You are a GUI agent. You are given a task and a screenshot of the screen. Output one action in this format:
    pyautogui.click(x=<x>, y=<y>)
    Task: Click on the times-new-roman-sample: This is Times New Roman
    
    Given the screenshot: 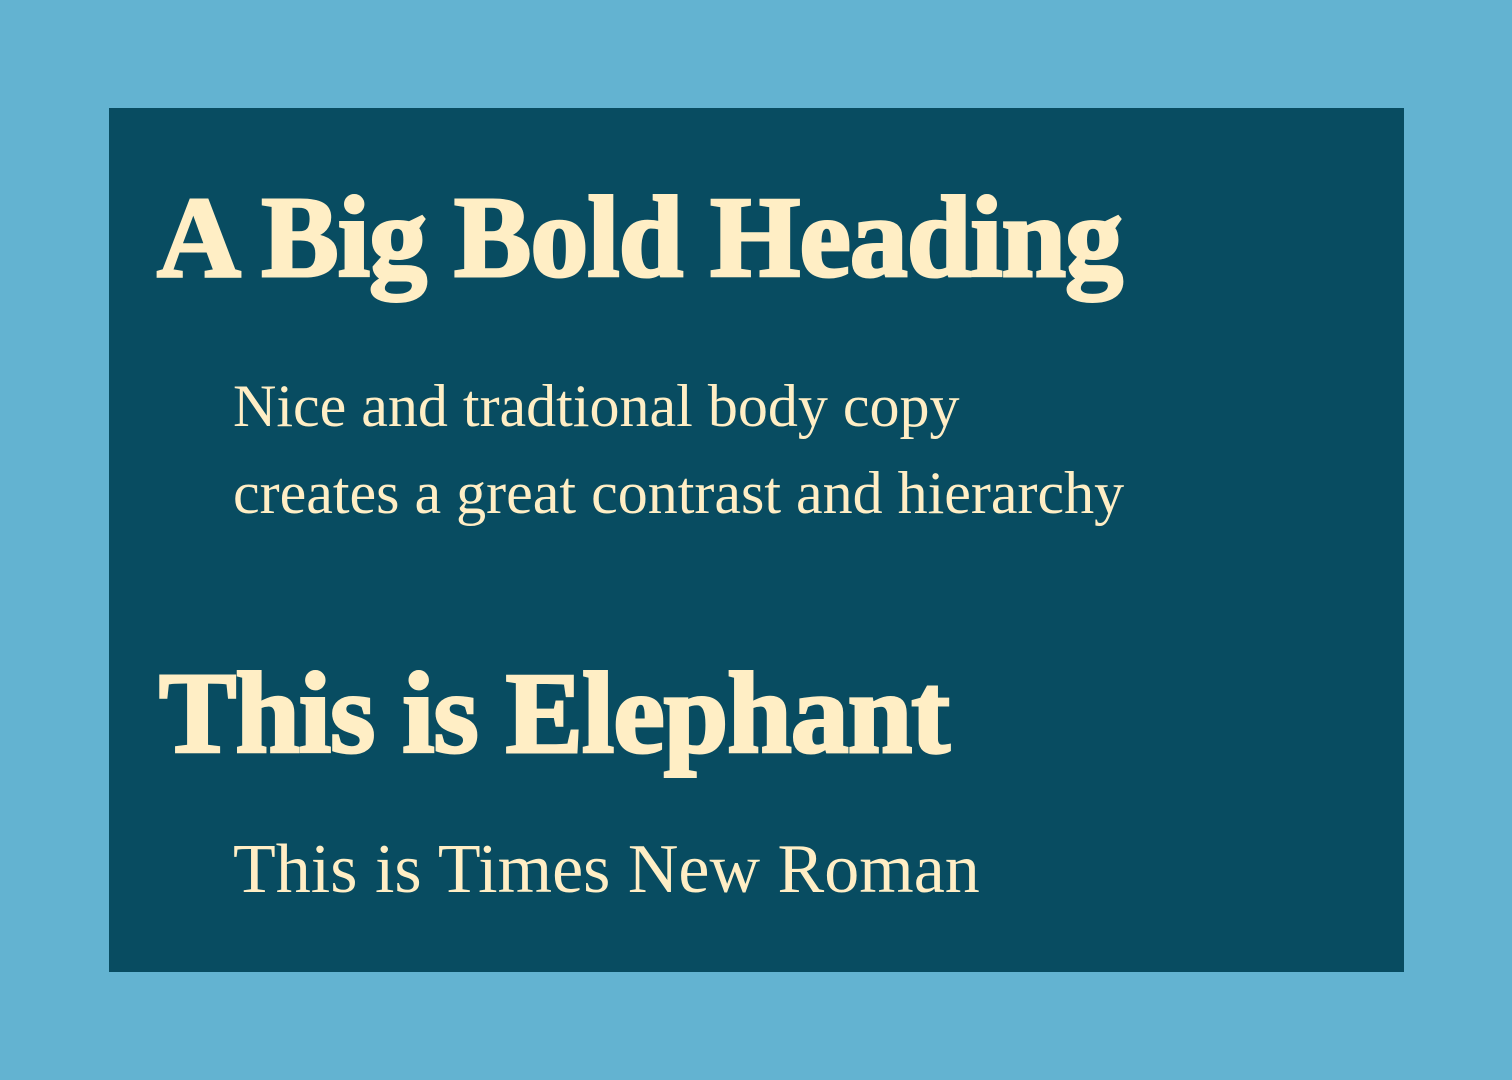 What is the action you would take?
    pyautogui.click(x=606, y=869)
    